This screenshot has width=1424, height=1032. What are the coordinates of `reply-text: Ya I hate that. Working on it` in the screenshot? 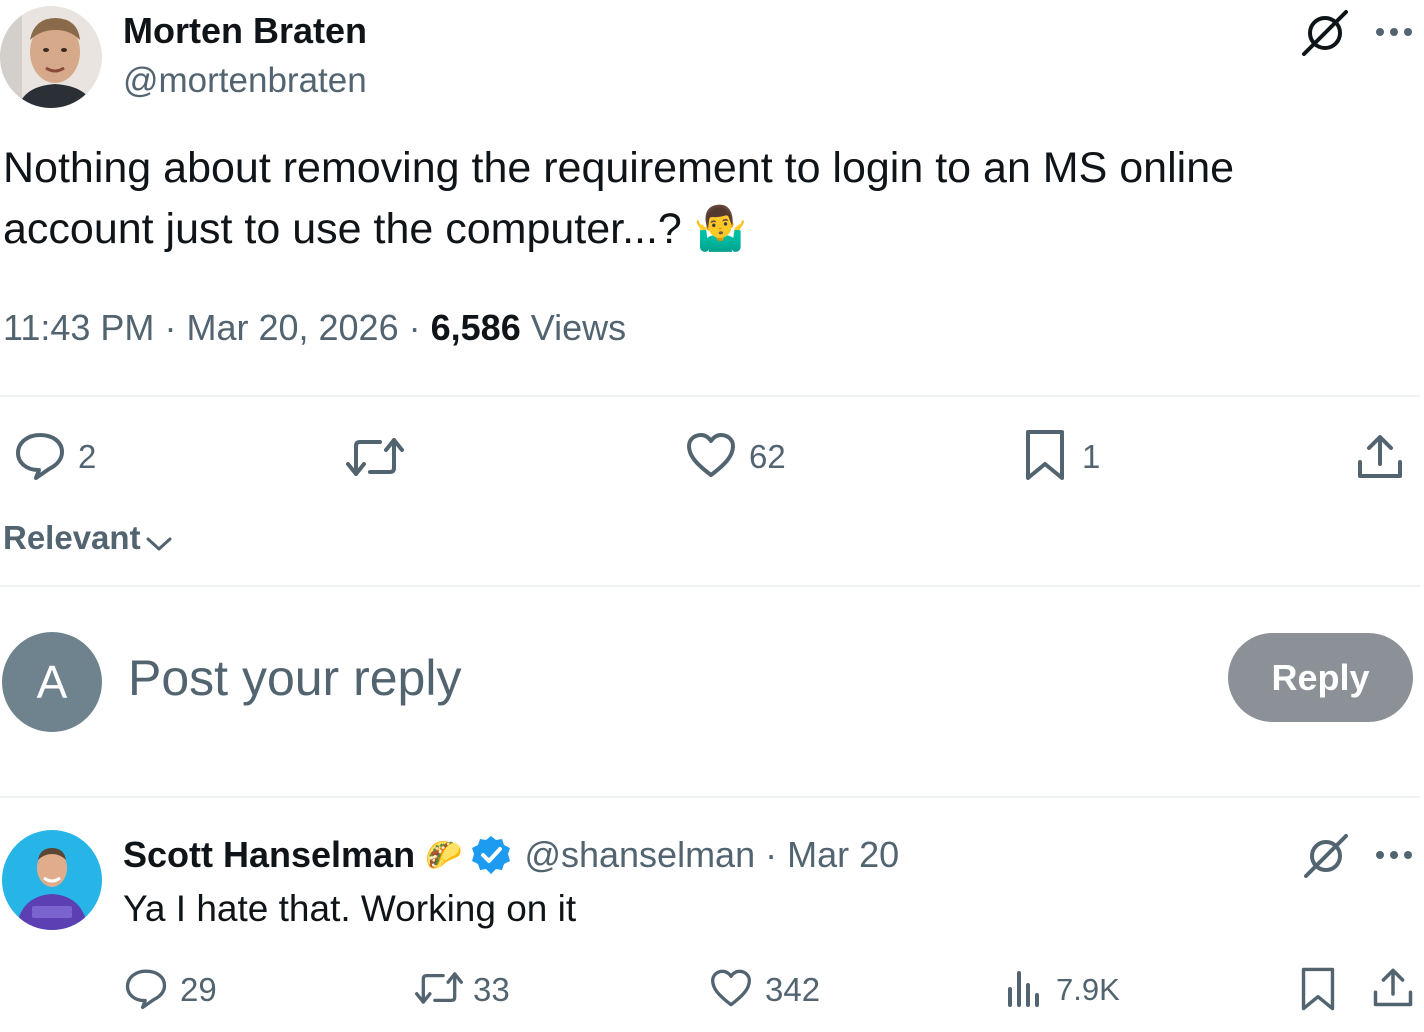 It's located at (350, 908).